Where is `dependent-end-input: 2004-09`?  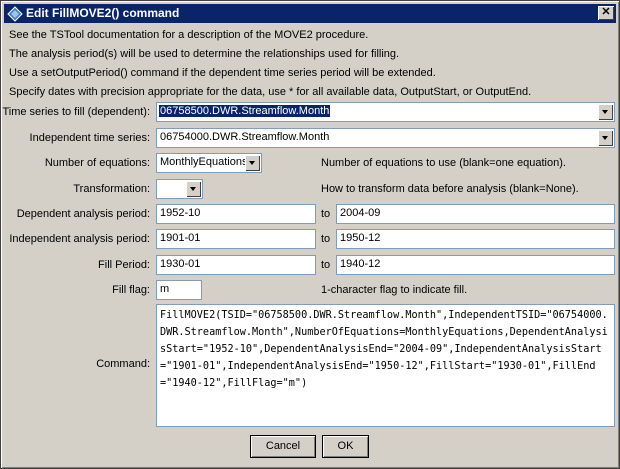 dependent-end-input: 2004-09 is located at coordinates (475, 214).